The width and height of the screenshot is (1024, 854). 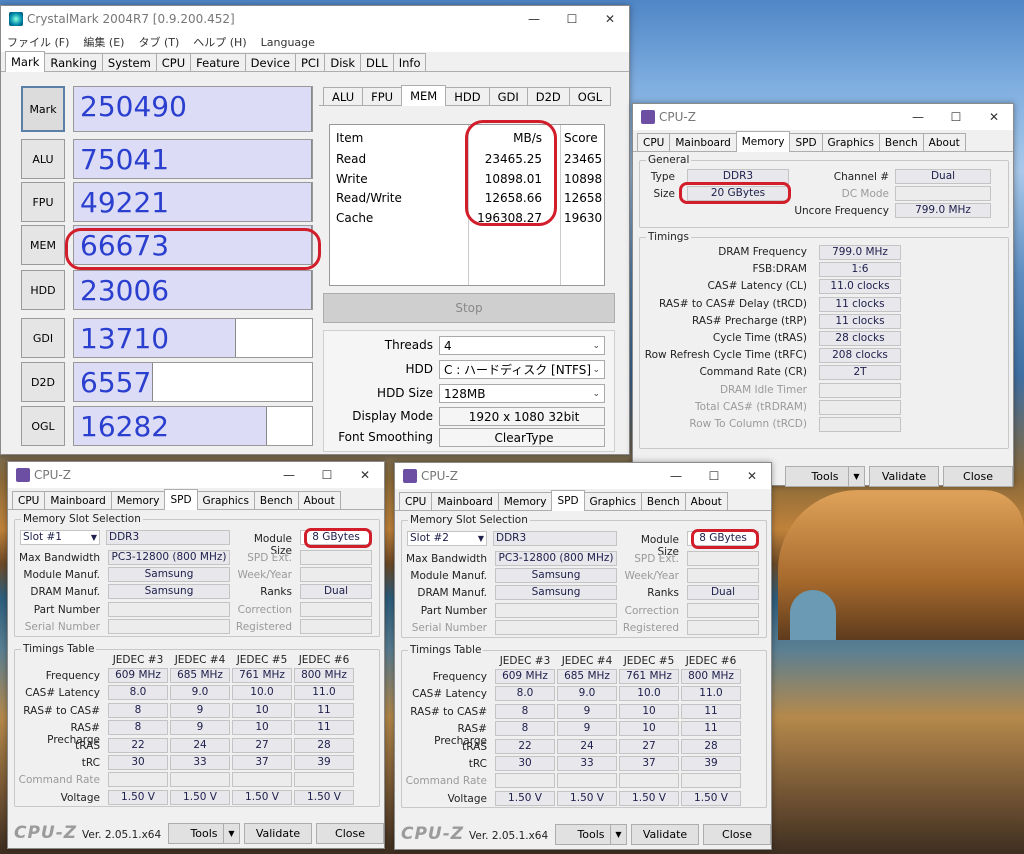 I want to click on slot-select: Slot #1 ▼, so click(x=60, y=537).